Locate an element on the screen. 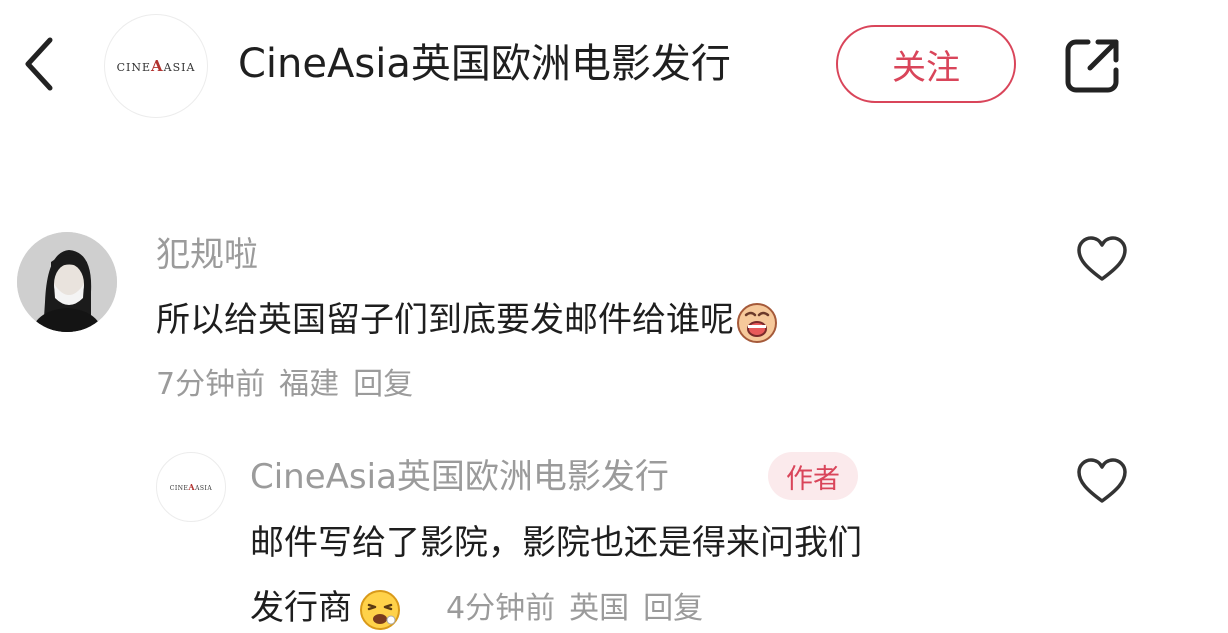 This screenshot has height=633, width=1228. comment-meta: 4分钟前 英国 回复 is located at coordinates (581, 609).